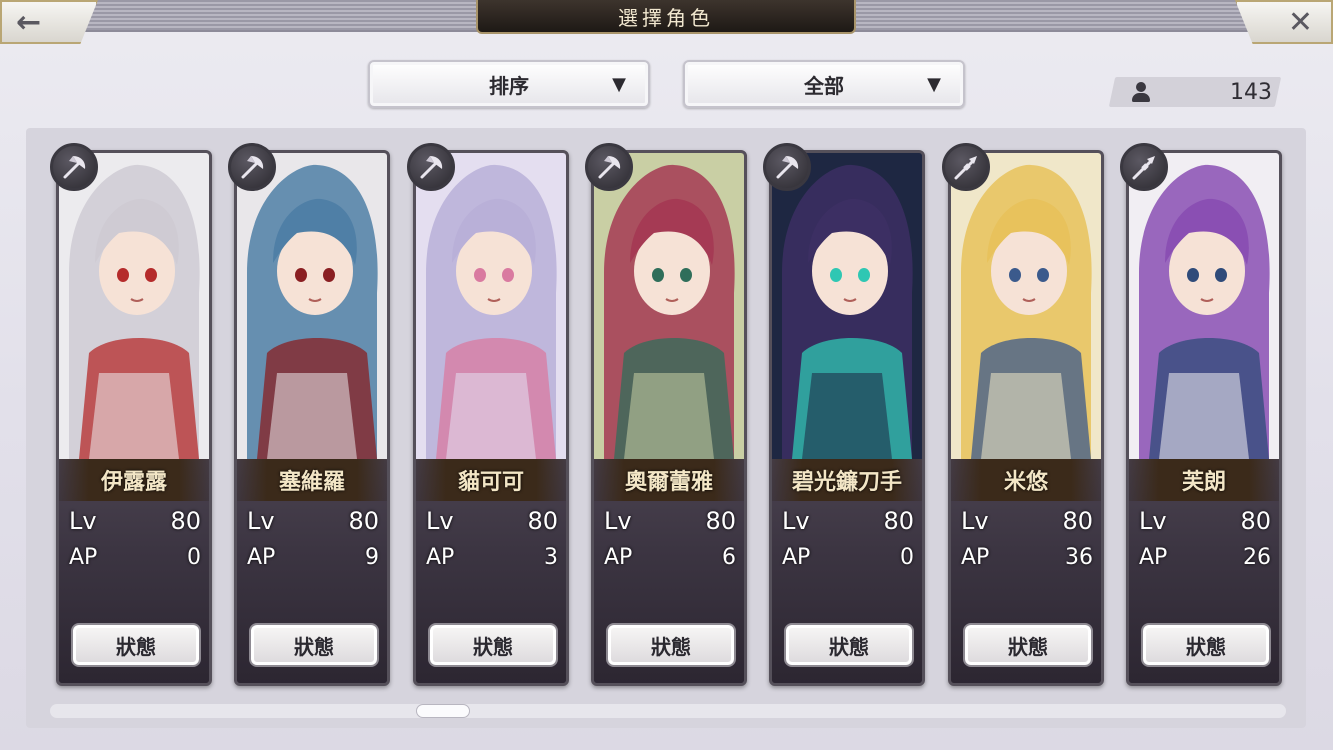 This screenshot has width=1333, height=750. What do you see at coordinates (1251, 92) in the screenshot?
I see `roster-count-value: 143` at bounding box center [1251, 92].